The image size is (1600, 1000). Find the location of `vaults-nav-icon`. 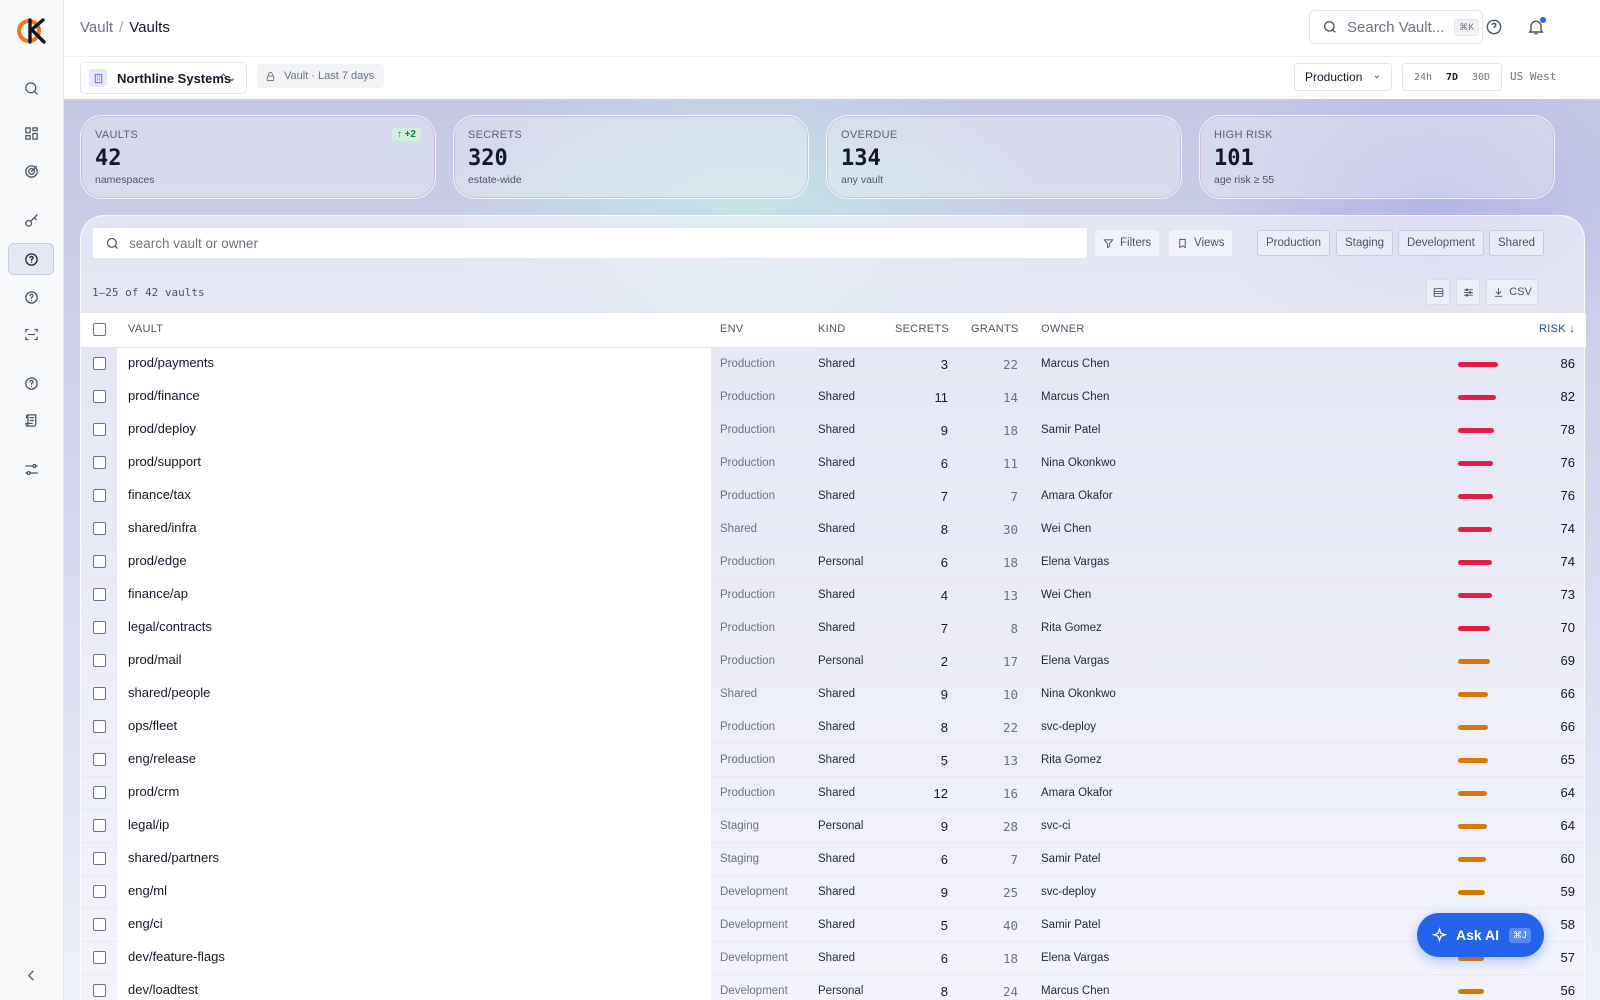

vaults-nav-icon is located at coordinates (31, 259).